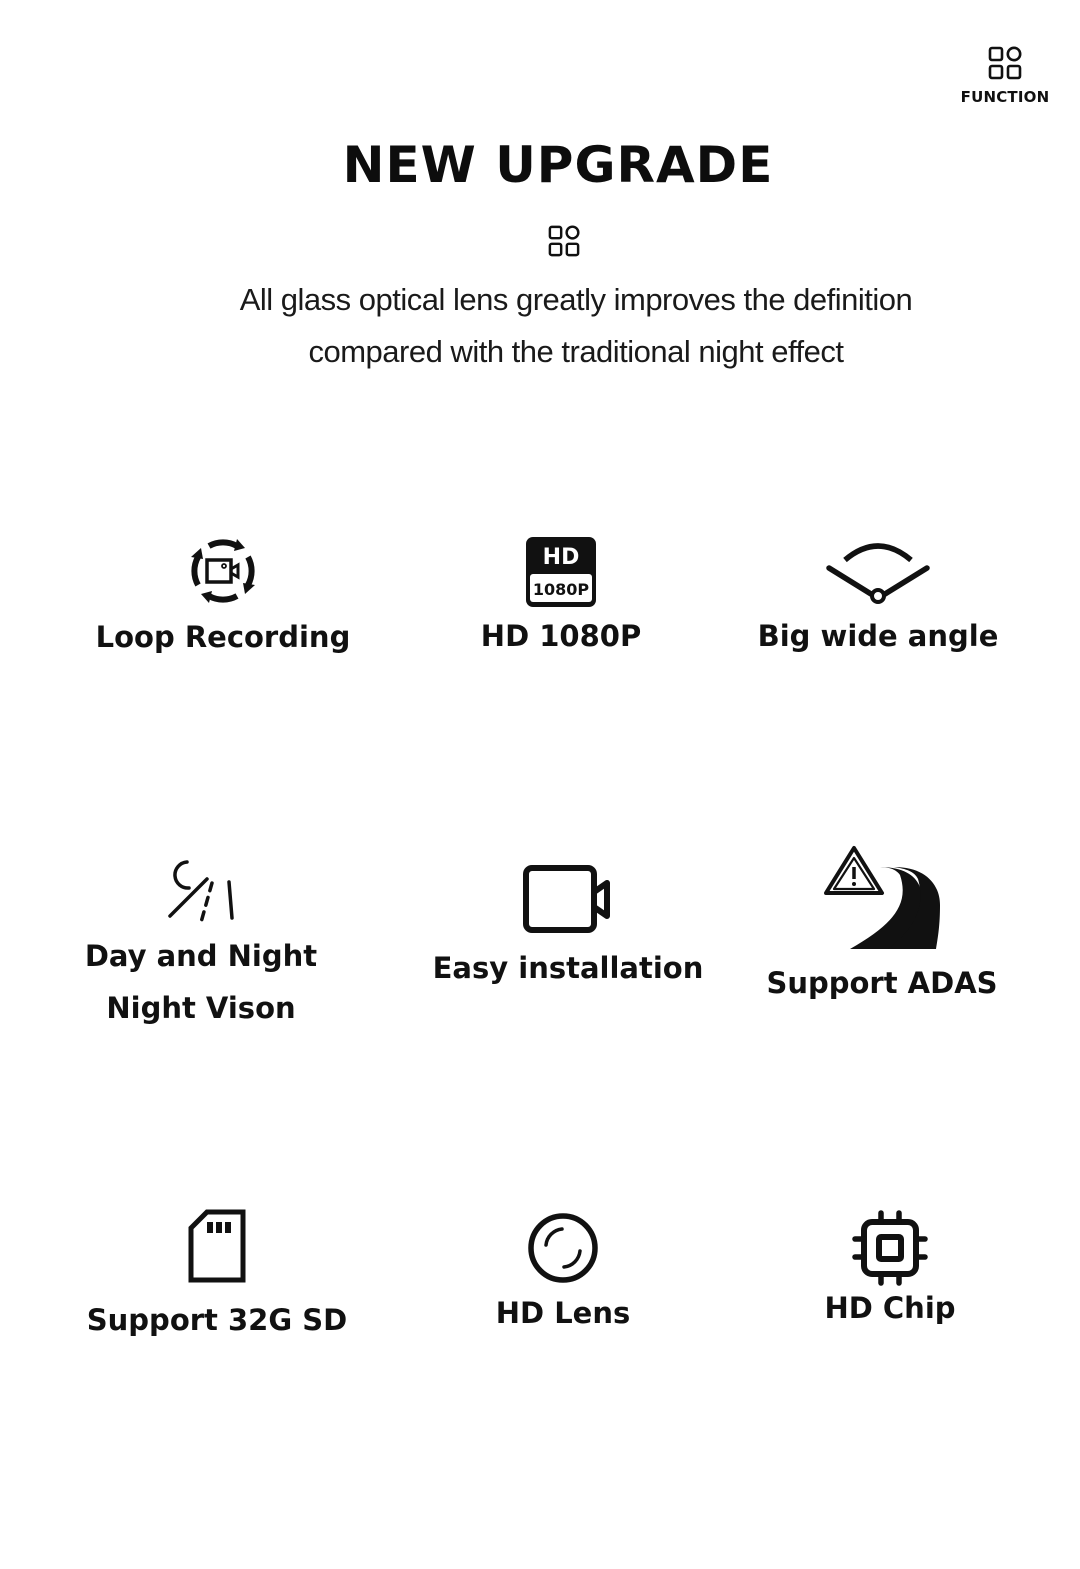 This screenshot has height=1569, width=1080. I want to click on page-title: NEW UPGRADE, so click(558, 165).